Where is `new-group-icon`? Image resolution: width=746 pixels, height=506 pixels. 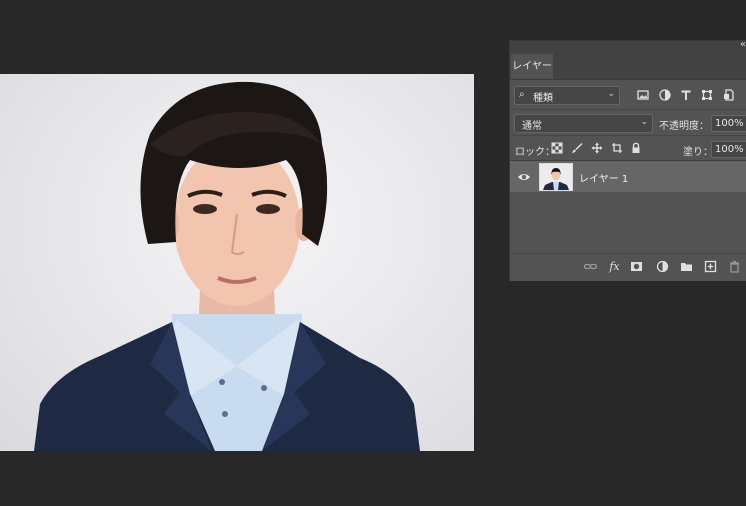 new-group-icon is located at coordinates (686, 266).